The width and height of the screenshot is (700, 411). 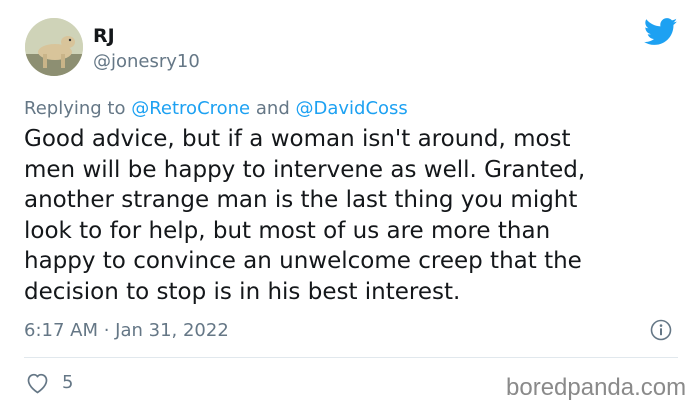 What do you see at coordinates (272, 108) in the screenshot?
I see `replying-joiner: and` at bounding box center [272, 108].